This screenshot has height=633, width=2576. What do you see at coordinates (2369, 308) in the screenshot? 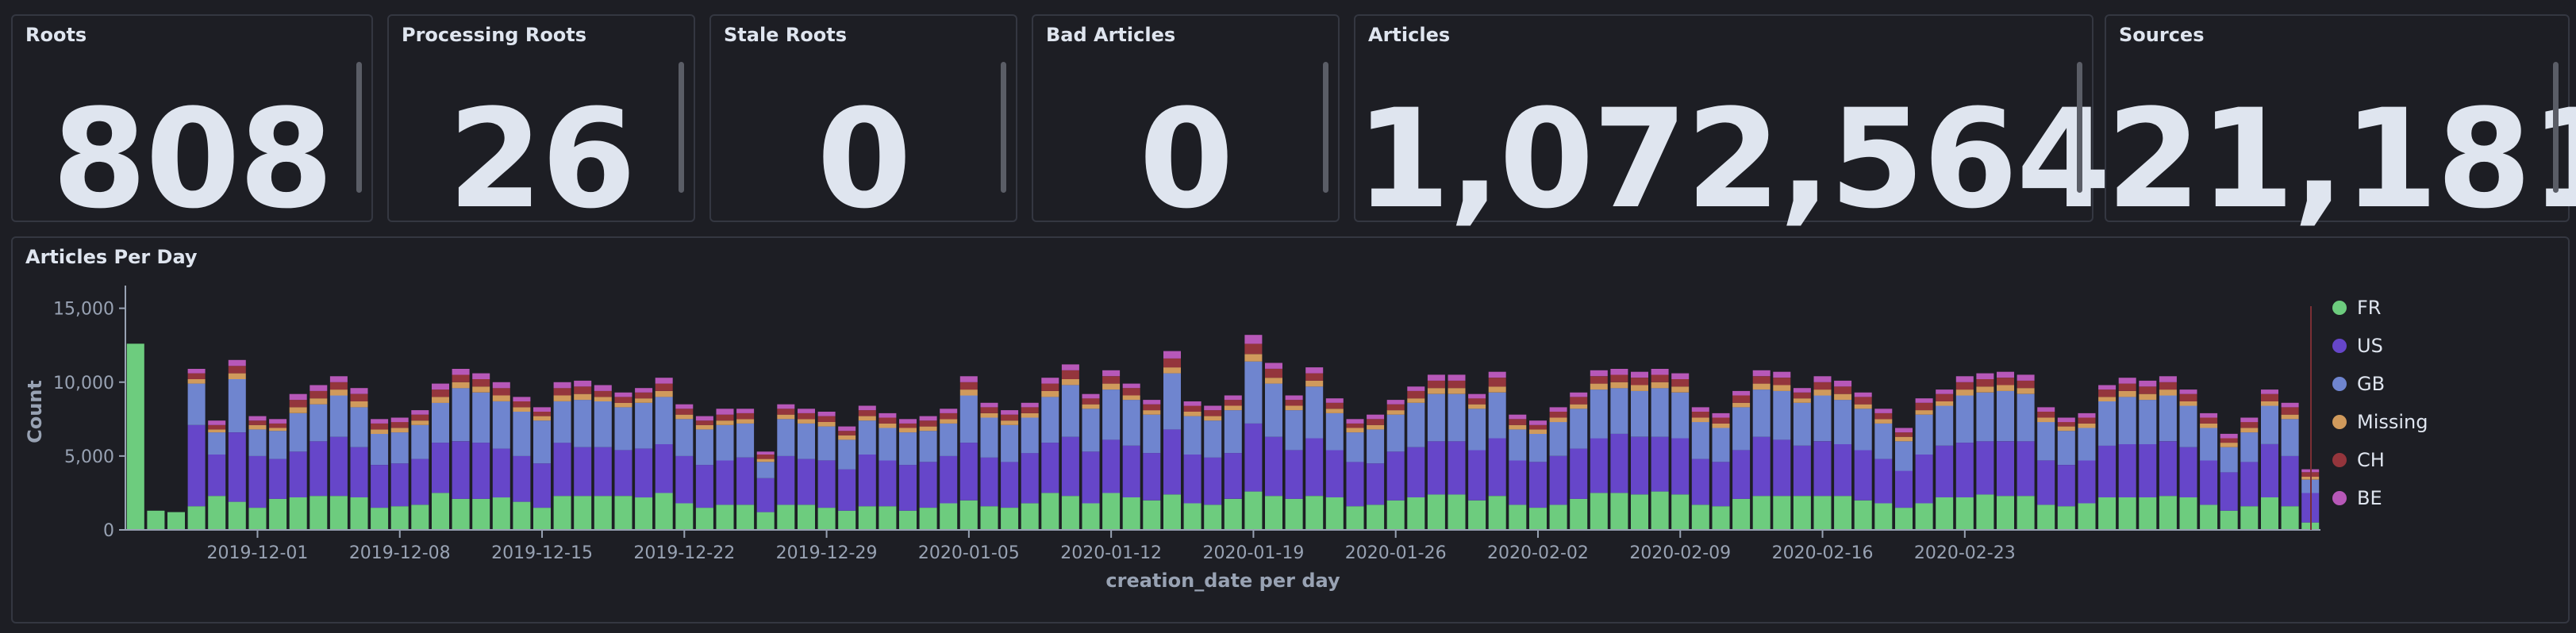
I see `legend-label-fr: FR` at bounding box center [2369, 308].